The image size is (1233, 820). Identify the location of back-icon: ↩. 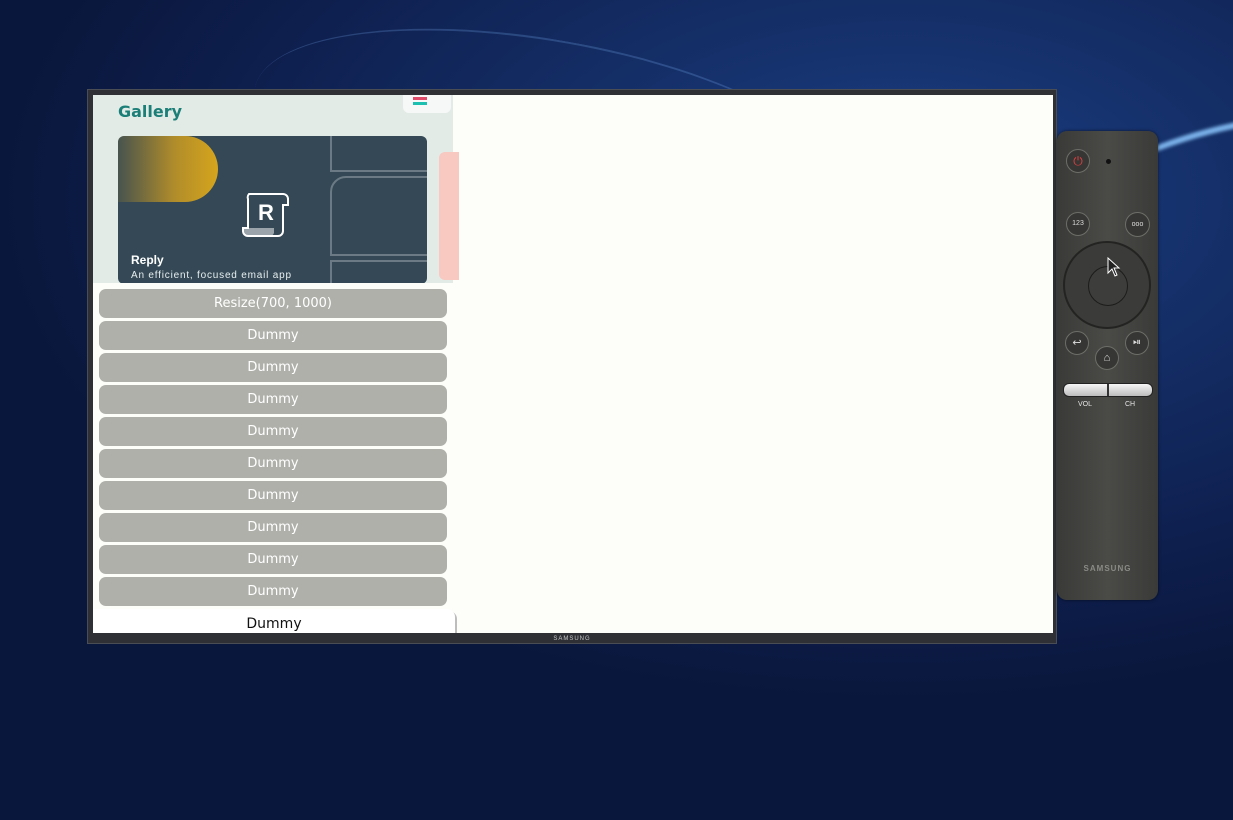
(1077, 343).